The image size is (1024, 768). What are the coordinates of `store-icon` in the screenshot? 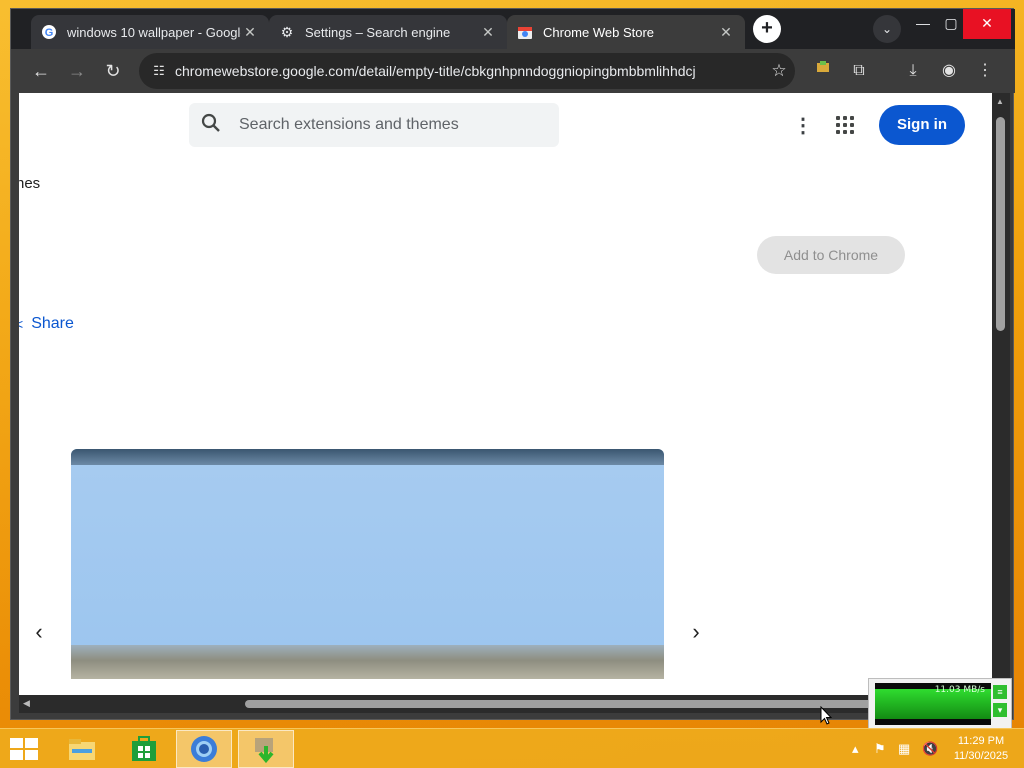 It's located at (144, 749).